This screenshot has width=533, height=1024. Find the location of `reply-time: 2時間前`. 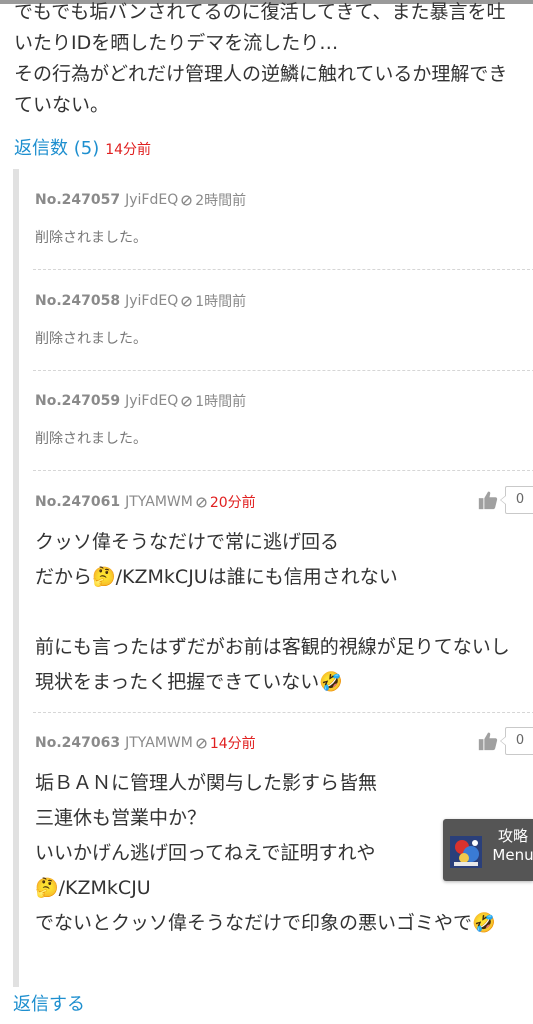

reply-time: 2時間前 is located at coordinates (221, 201).